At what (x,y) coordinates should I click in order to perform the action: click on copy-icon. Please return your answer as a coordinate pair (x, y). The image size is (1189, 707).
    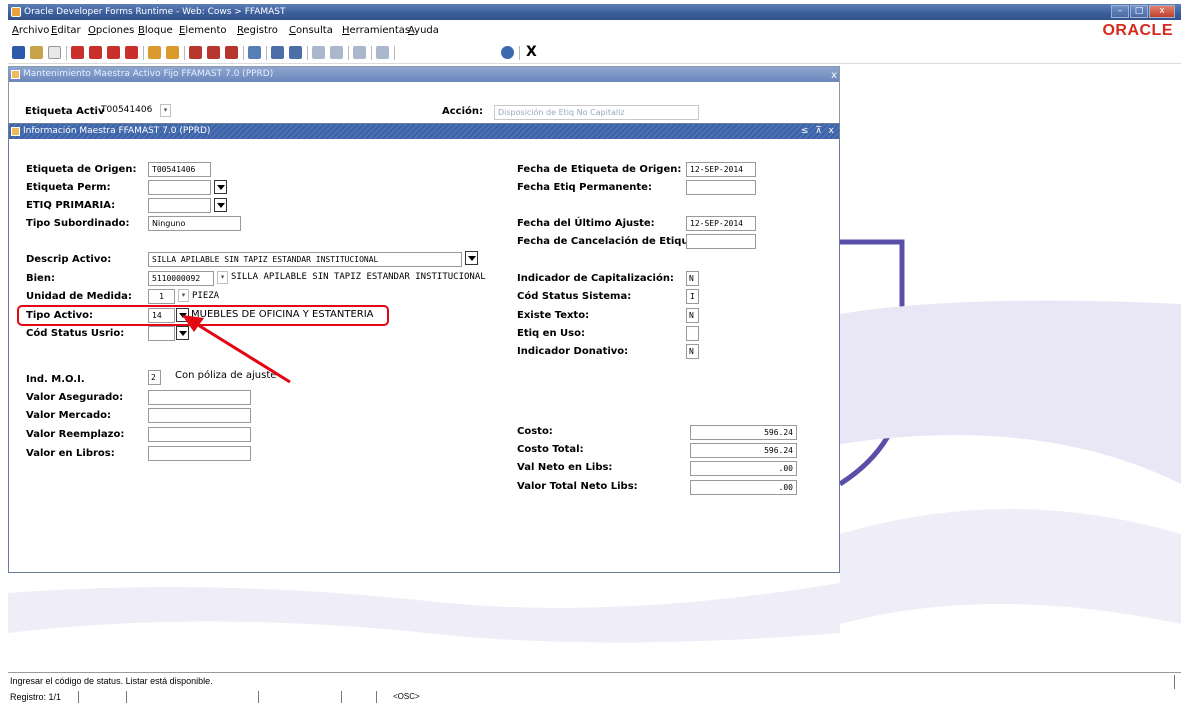
    Looking at the image, I should click on (95, 52).